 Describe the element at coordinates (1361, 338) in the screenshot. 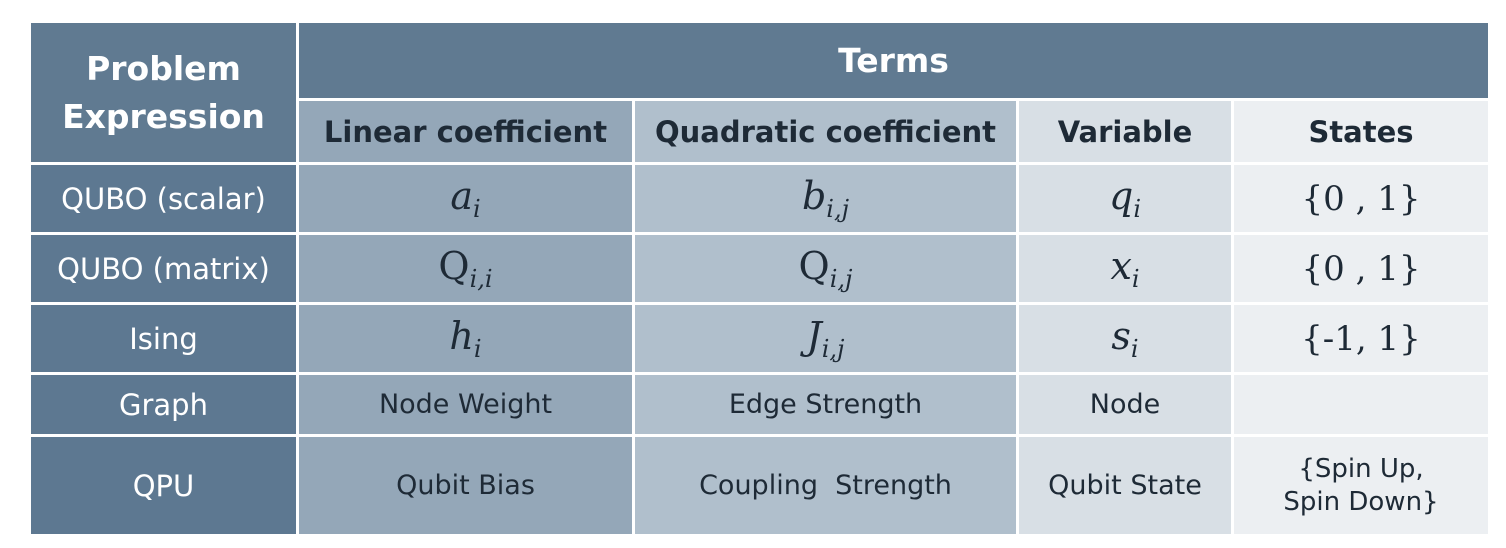

I see `states-cell: {-1, 1}` at that location.